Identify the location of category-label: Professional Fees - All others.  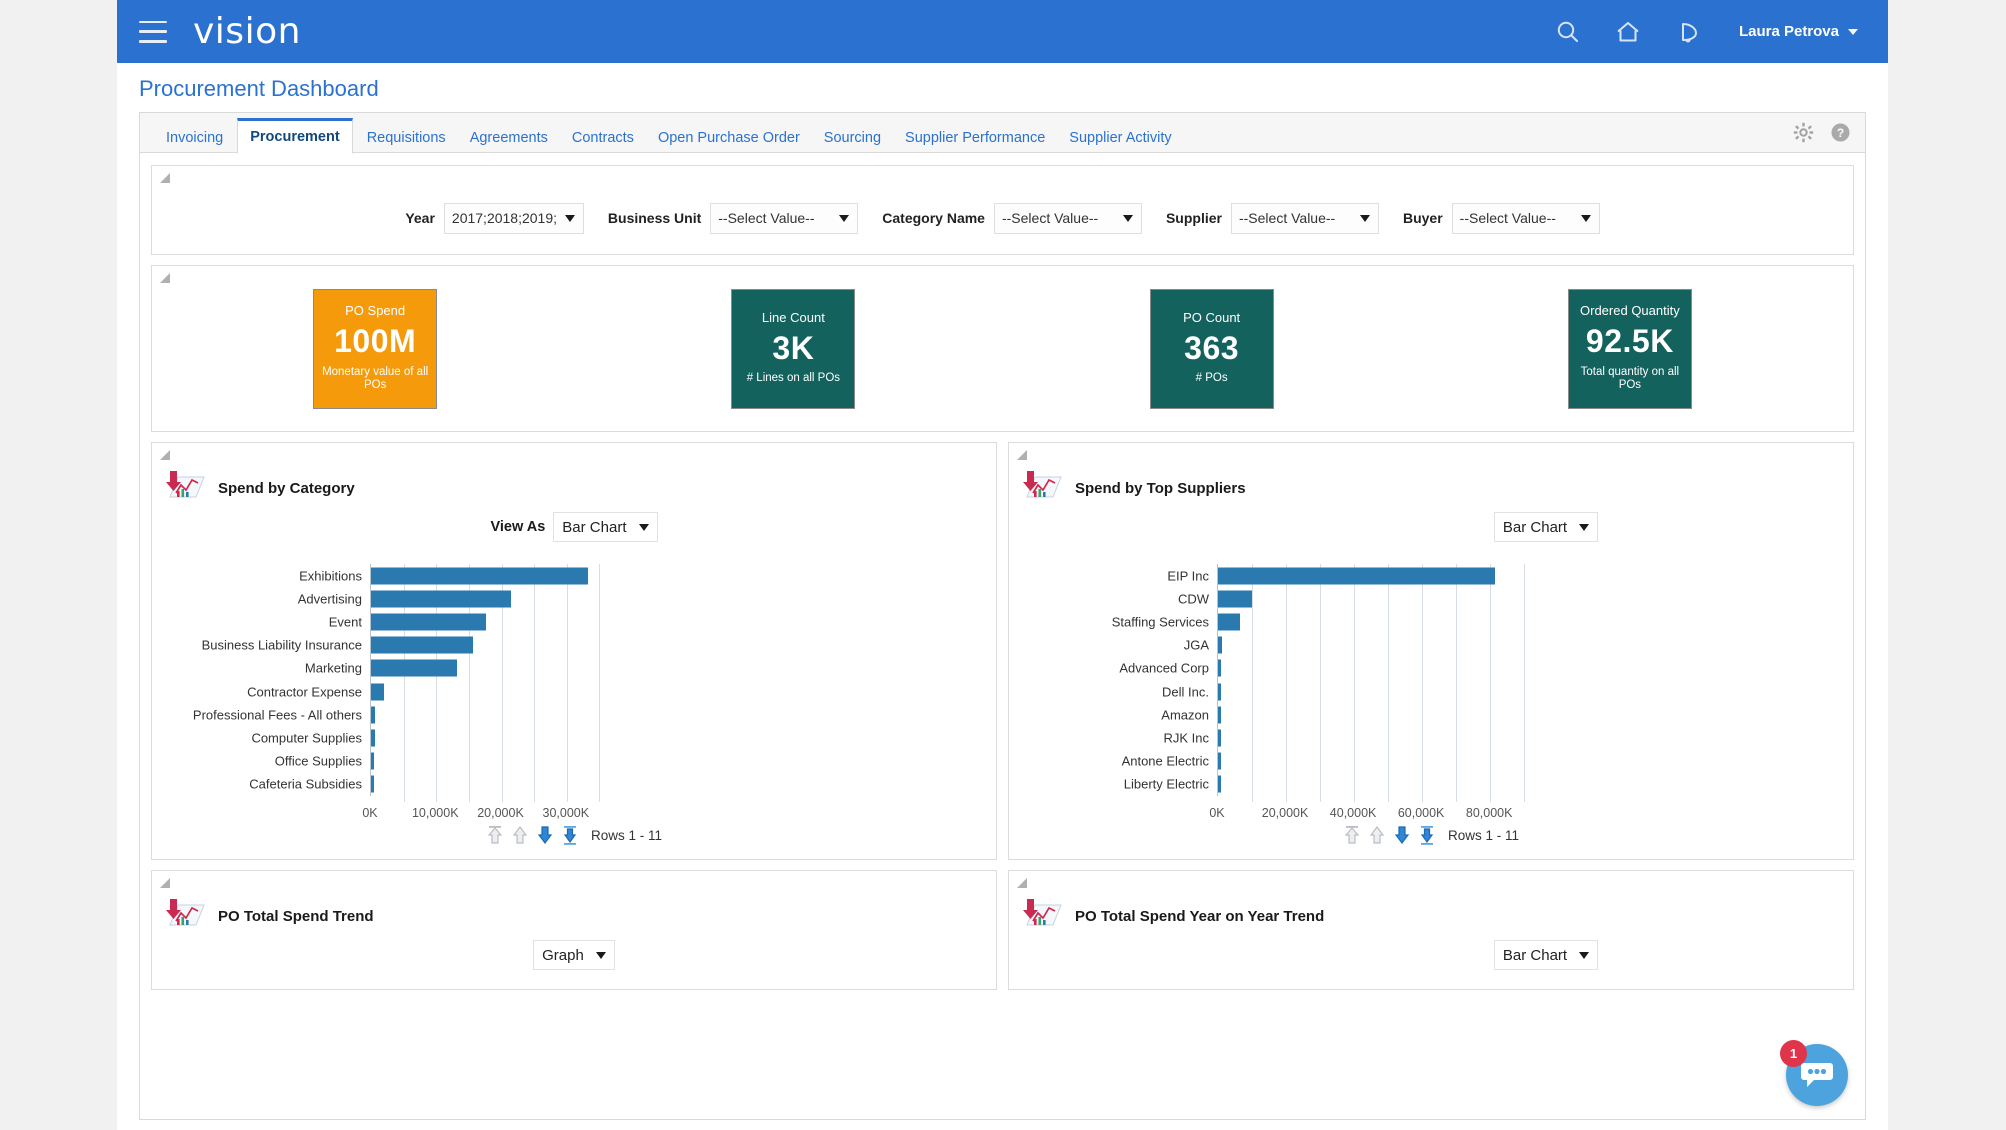
(277, 715).